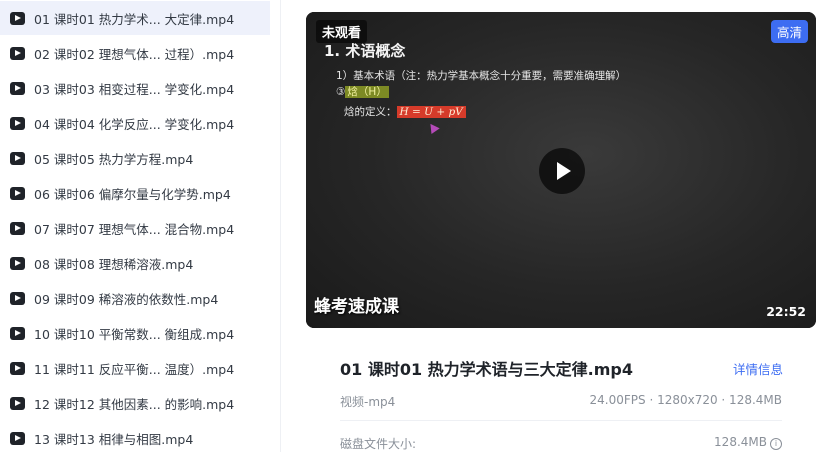  I want to click on playlist-item-label: 05 课时05 热力学方程.mp4, so click(114, 159).